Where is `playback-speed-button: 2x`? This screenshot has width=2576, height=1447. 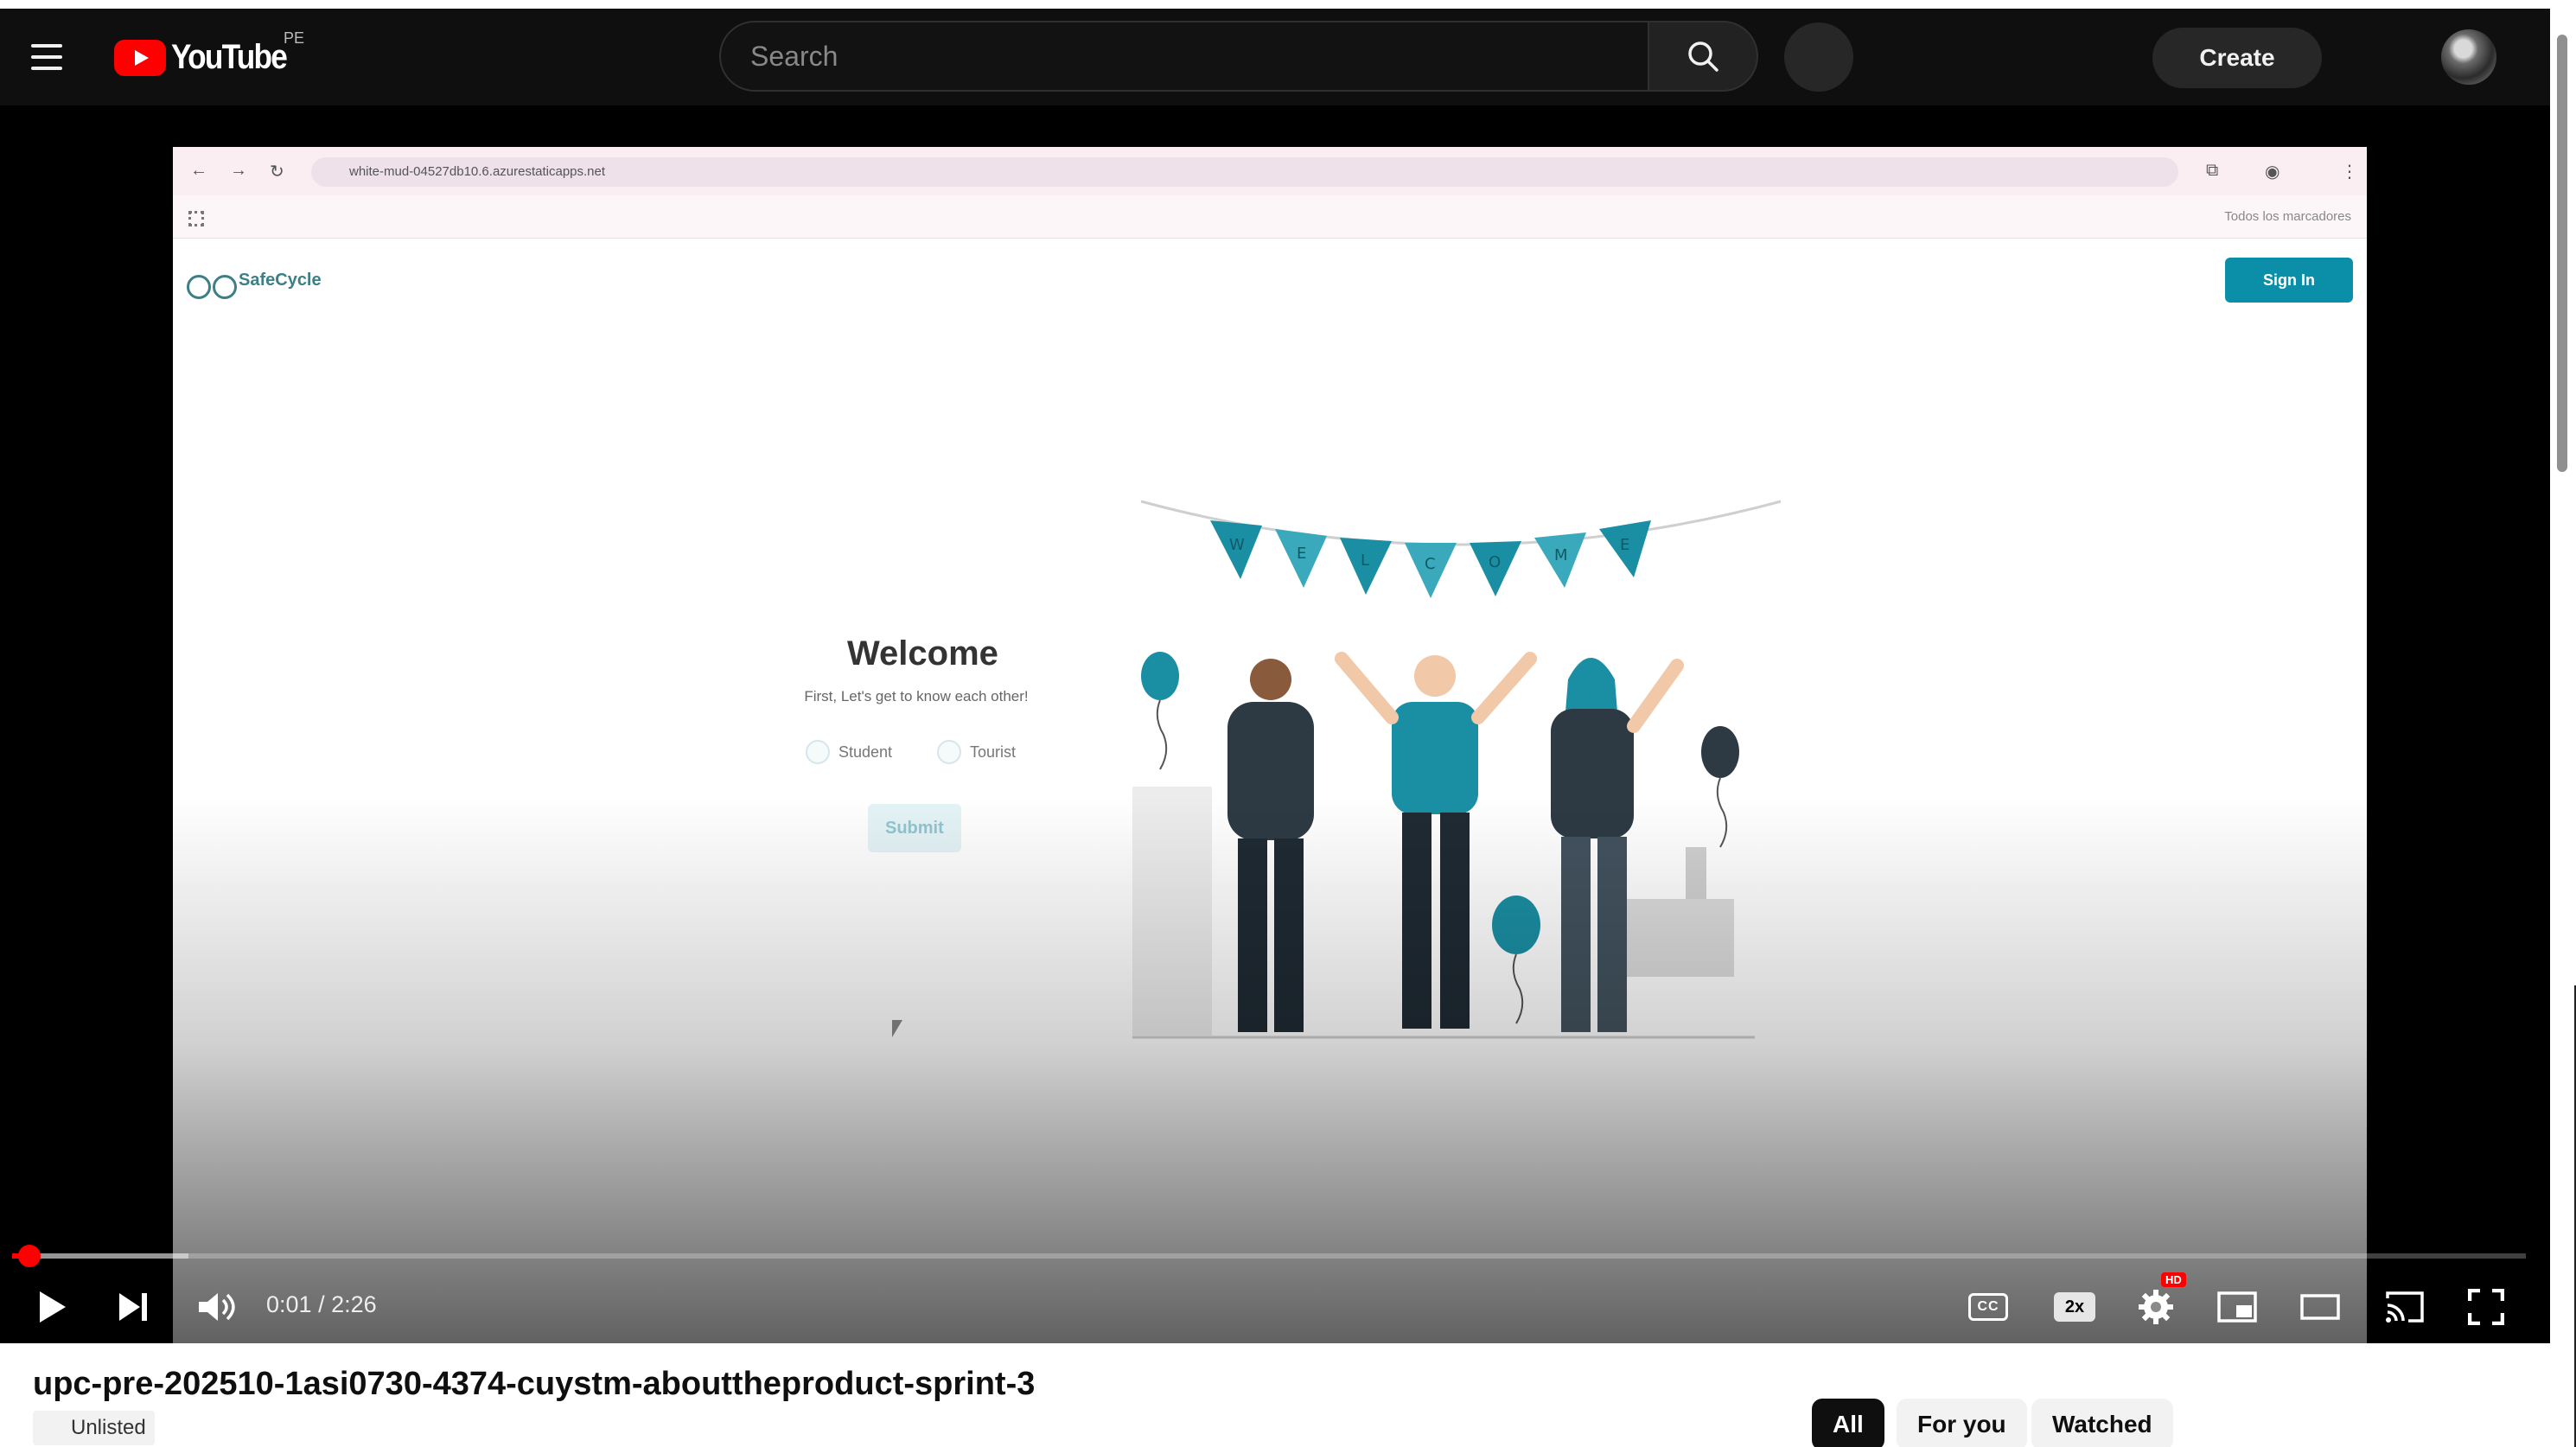 playback-speed-button: 2x is located at coordinates (2074, 1307).